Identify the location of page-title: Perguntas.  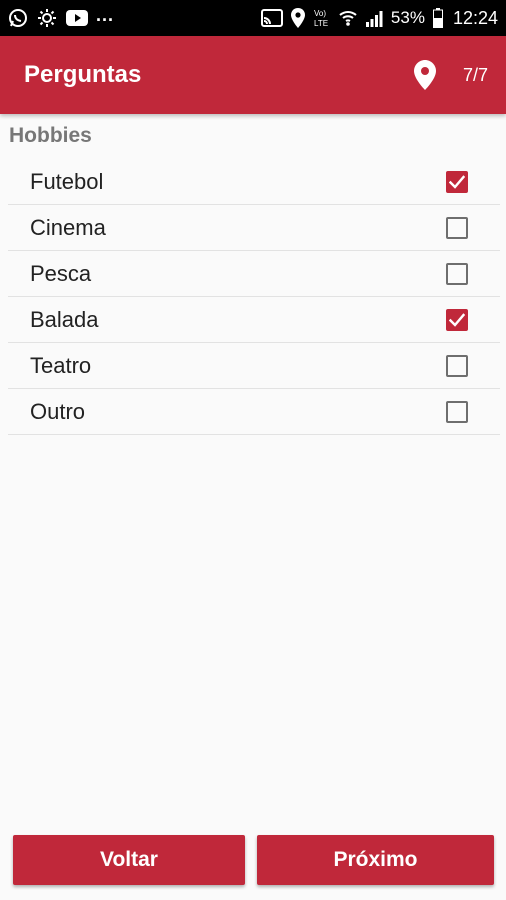
(83, 74).